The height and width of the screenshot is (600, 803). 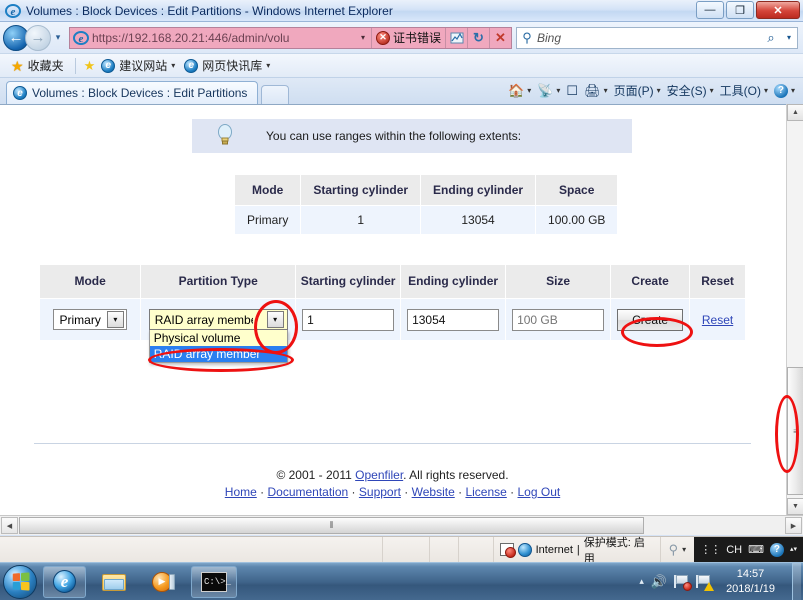 I want to click on partition-type-dropdown-list: Physical volume RAID array member, so click(x=218, y=346).